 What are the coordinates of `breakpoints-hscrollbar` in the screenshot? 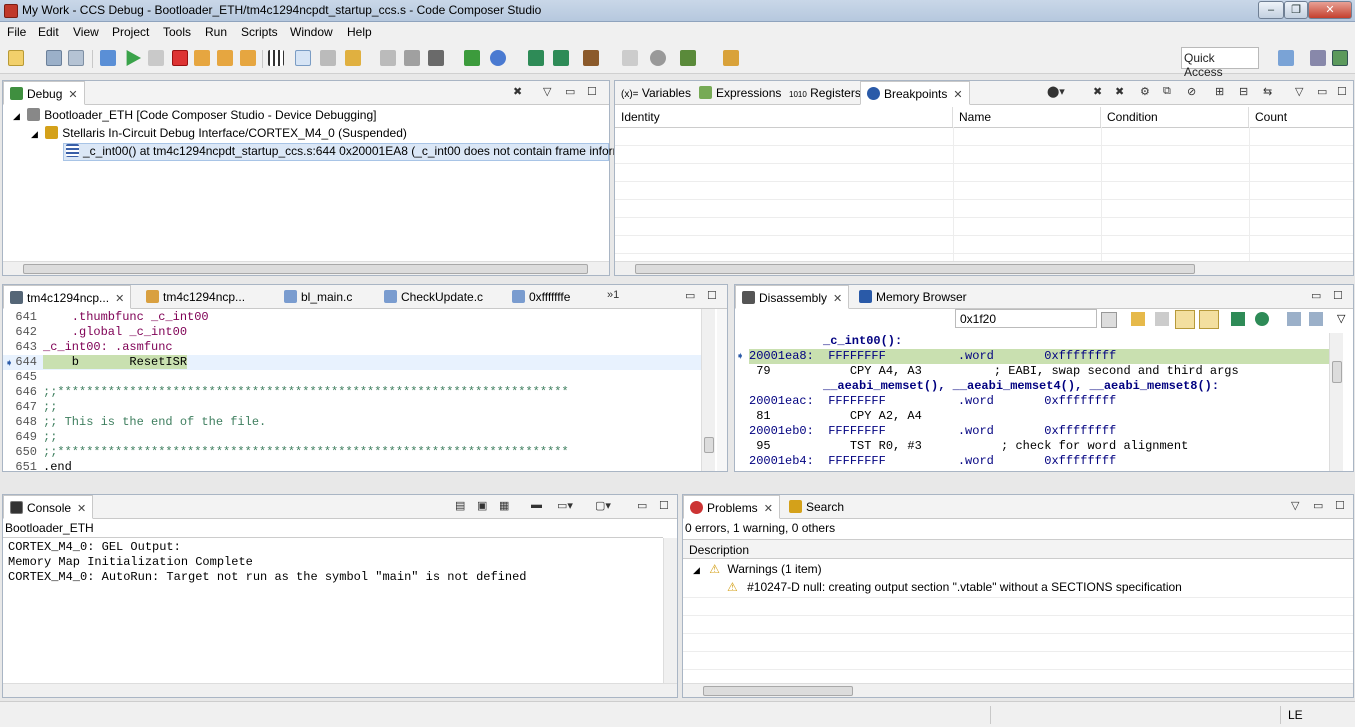 It's located at (984, 268).